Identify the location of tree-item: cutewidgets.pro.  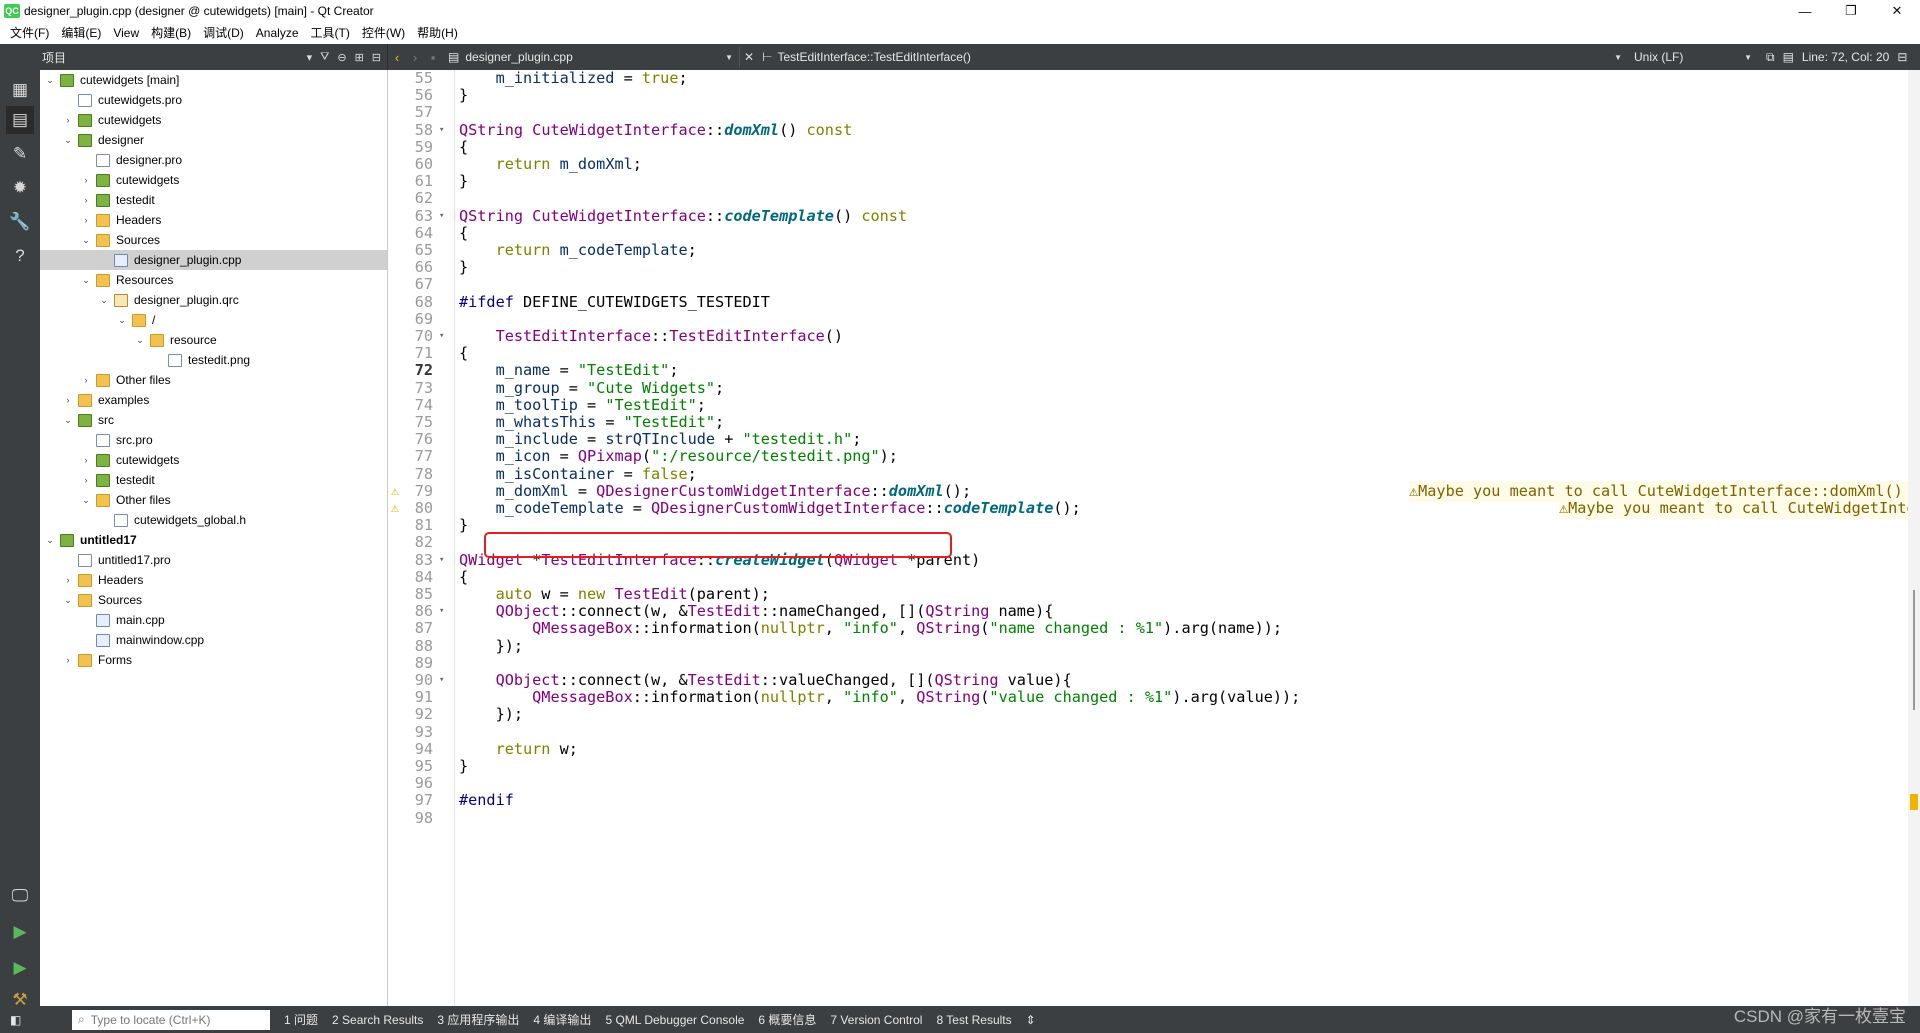
(213, 100).